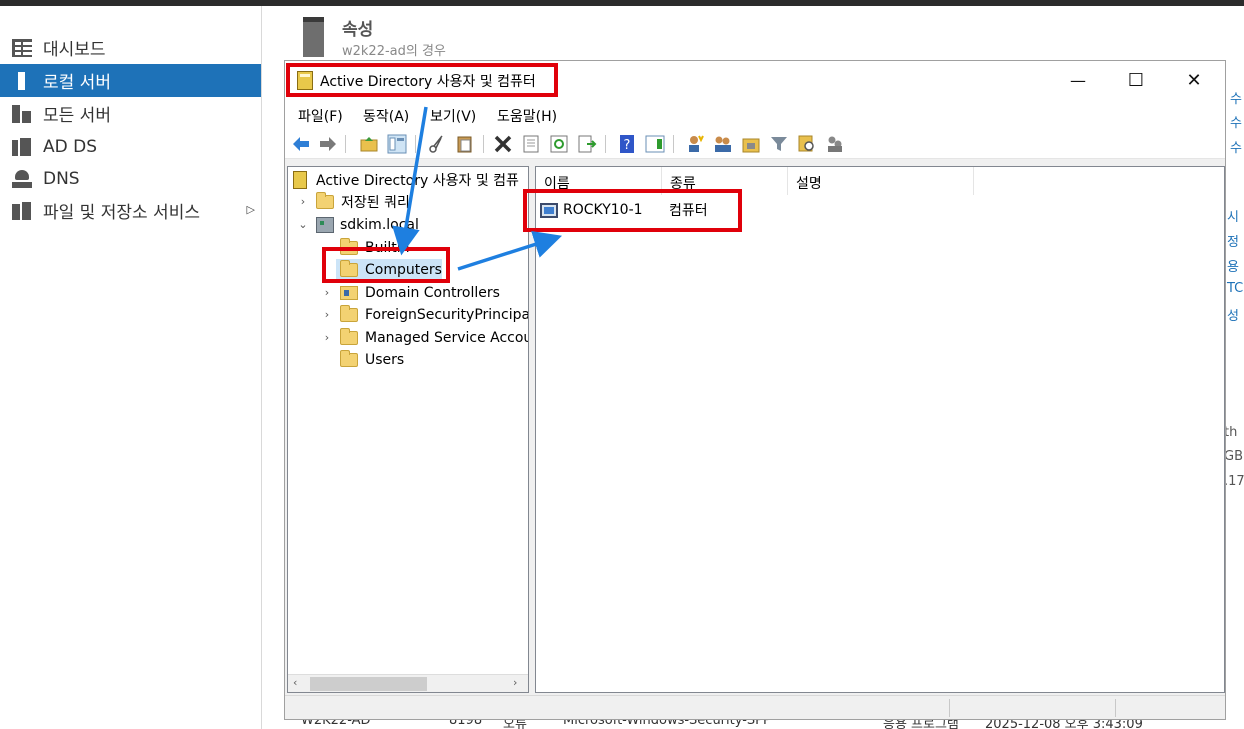 This screenshot has width=1244, height=729. I want to click on column-header-description: 설명, so click(881, 181).